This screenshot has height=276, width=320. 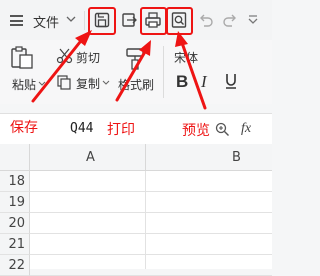 I want to click on column-header-bar: A B, so click(x=136, y=157).